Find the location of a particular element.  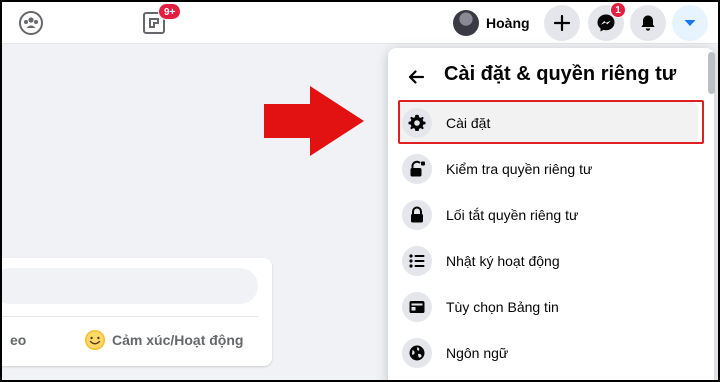

plus-icon is located at coordinates (562, 23).